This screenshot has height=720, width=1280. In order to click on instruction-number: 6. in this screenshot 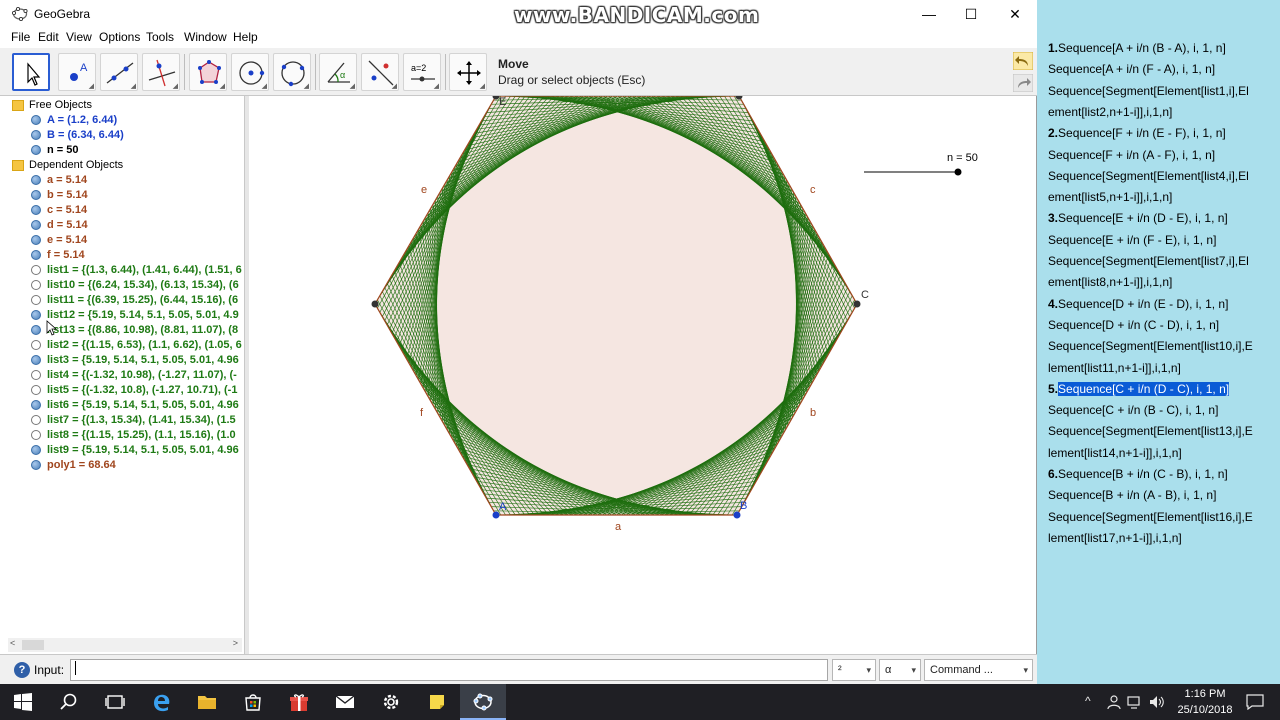, I will do `click(1053, 474)`.